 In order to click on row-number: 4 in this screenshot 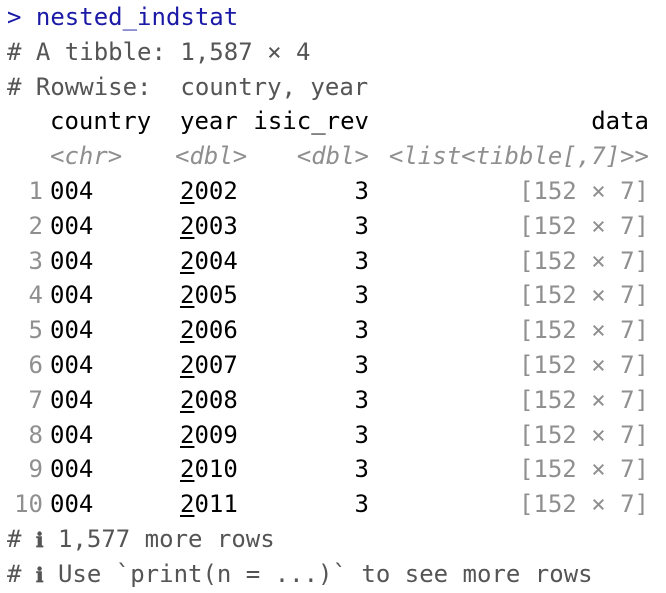, I will do `click(35, 295)`.